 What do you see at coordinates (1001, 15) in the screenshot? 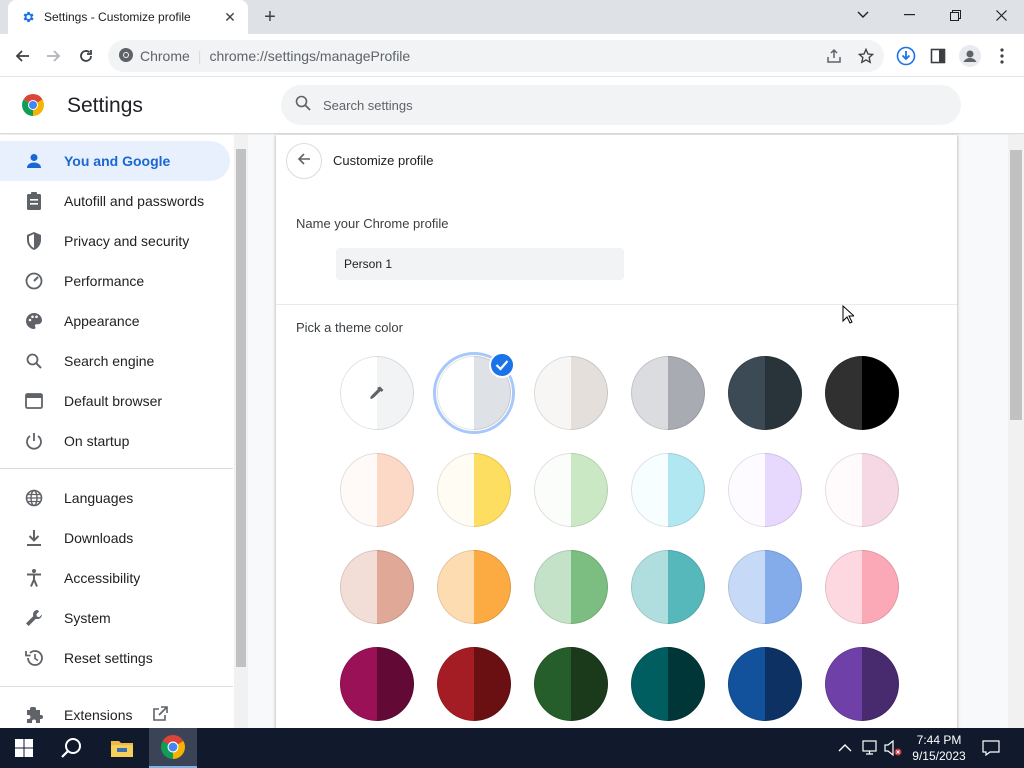
I see `close-window-button` at bounding box center [1001, 15].